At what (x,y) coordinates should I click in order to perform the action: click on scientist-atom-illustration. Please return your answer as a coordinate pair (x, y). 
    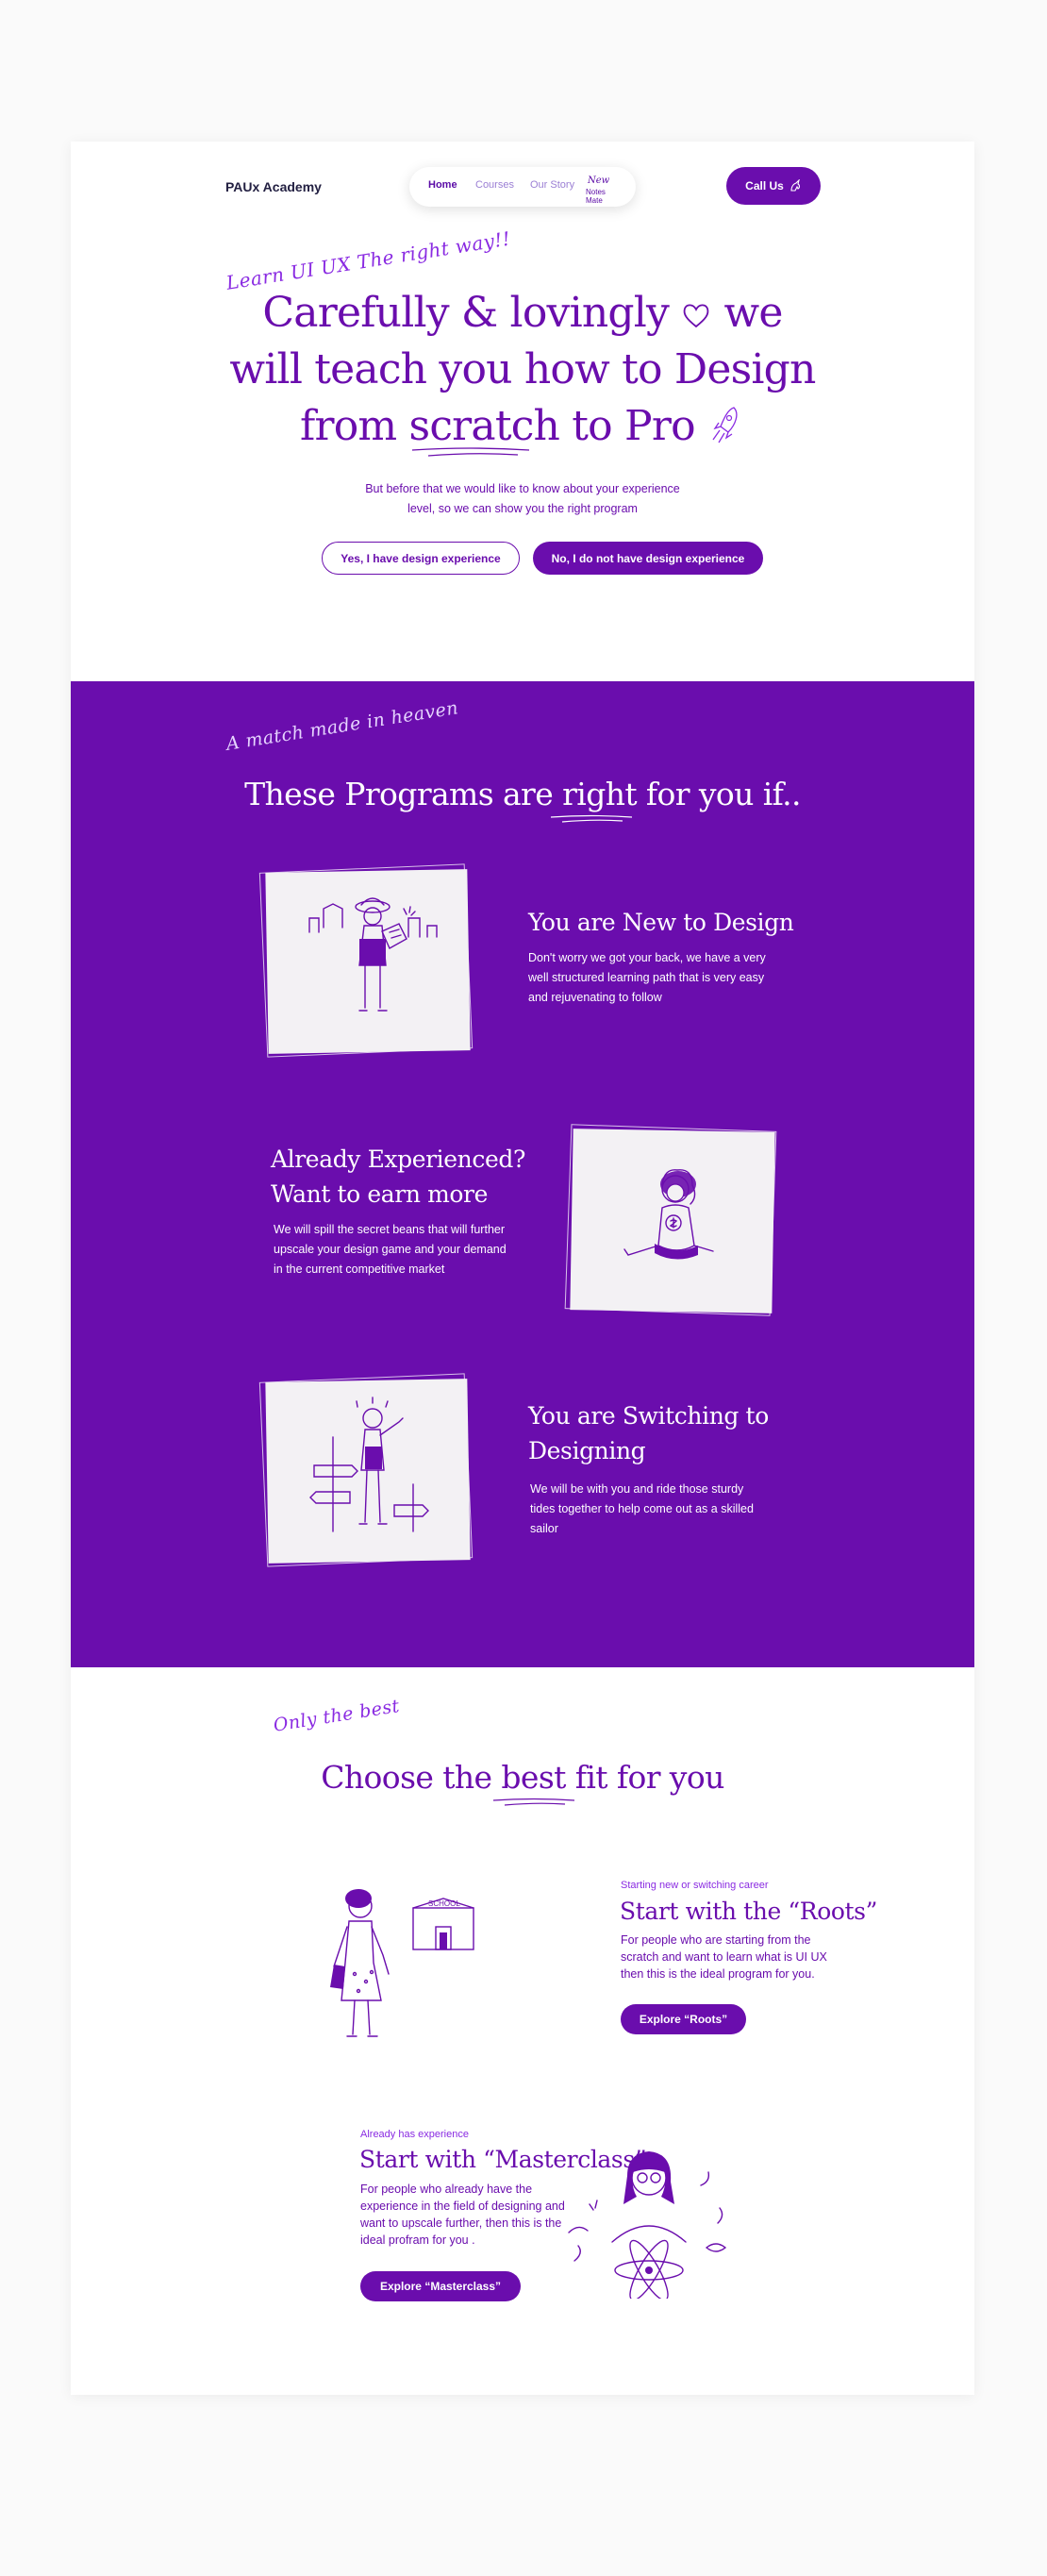
    Looking at the image, I should click on (647, 2225).